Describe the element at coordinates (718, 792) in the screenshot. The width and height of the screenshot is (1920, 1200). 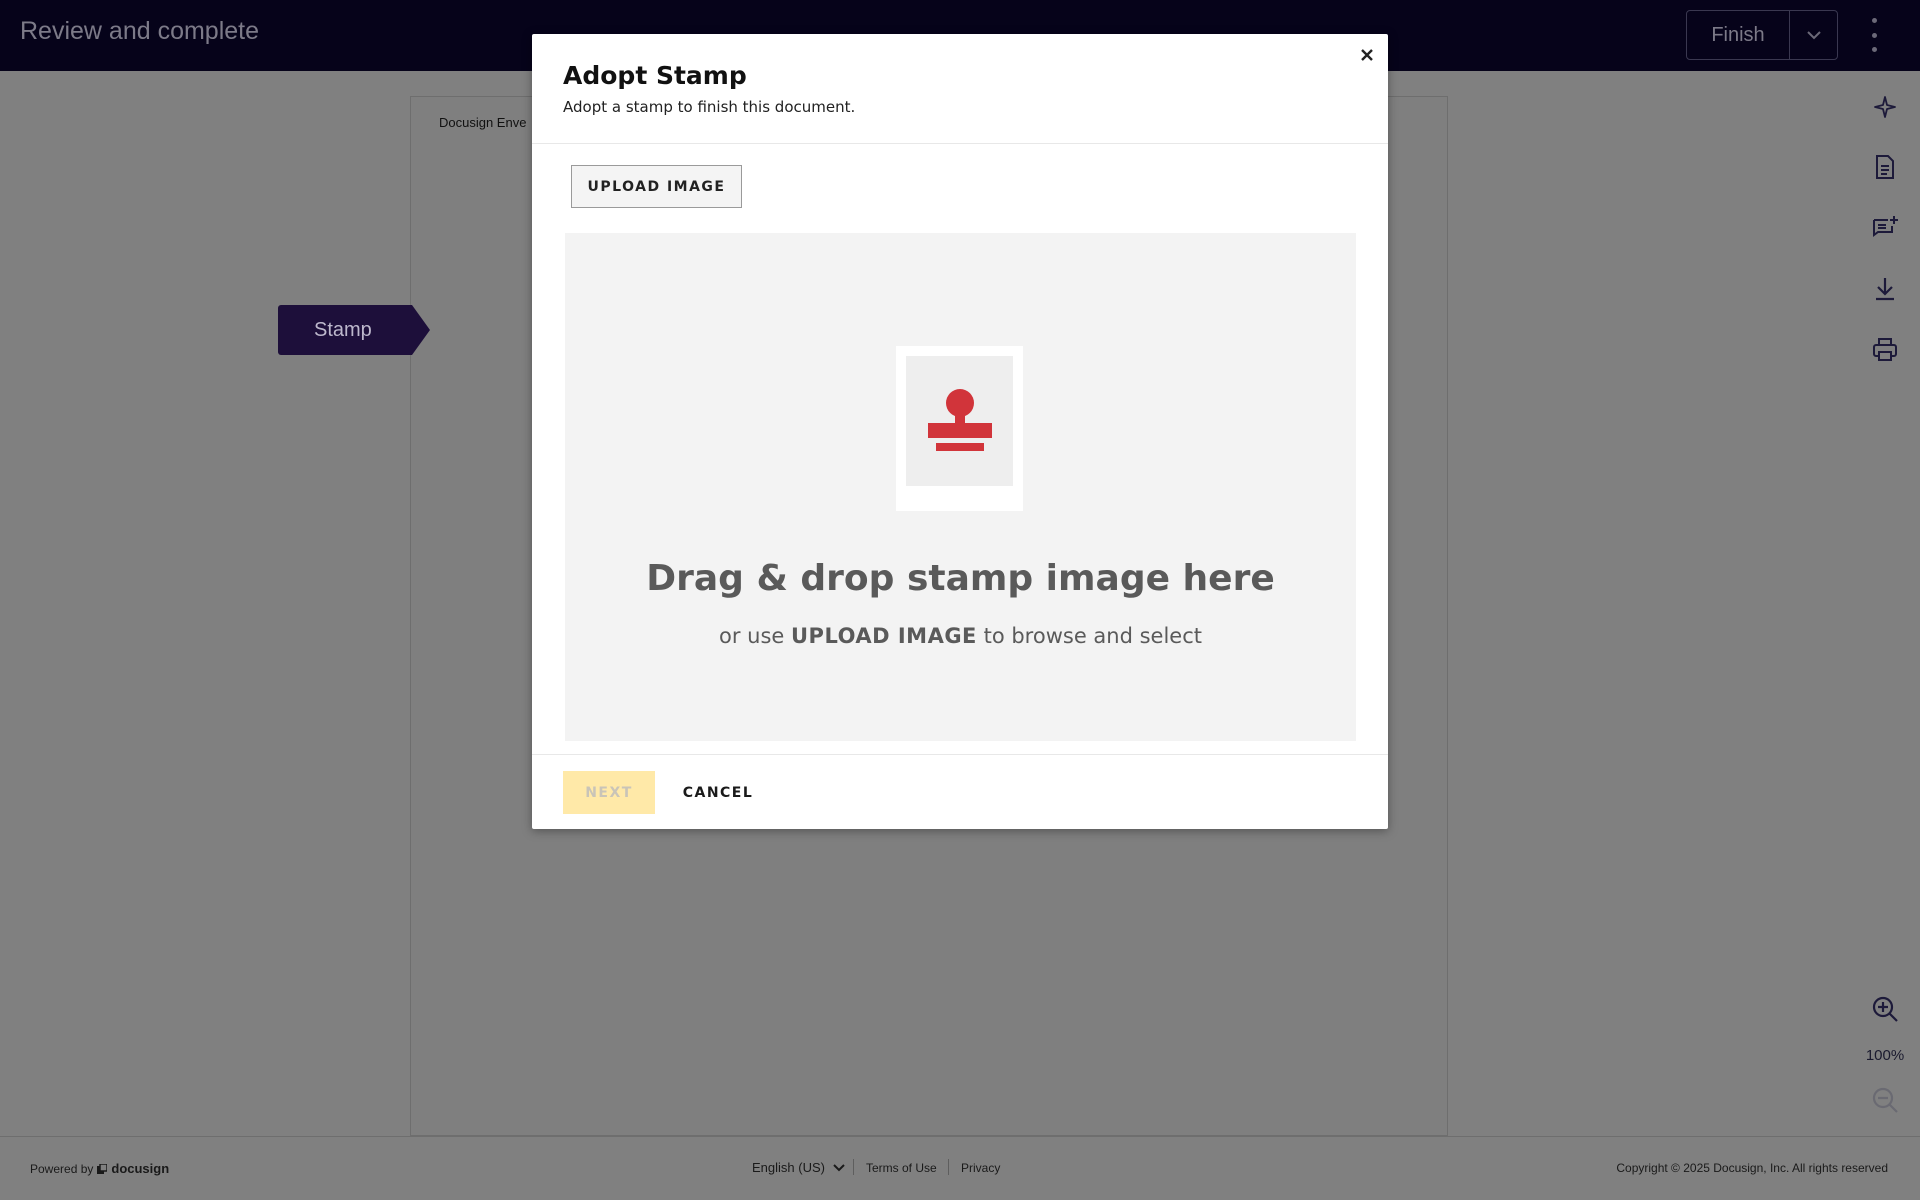
I see `cancel-button: CANCEL` at that location.